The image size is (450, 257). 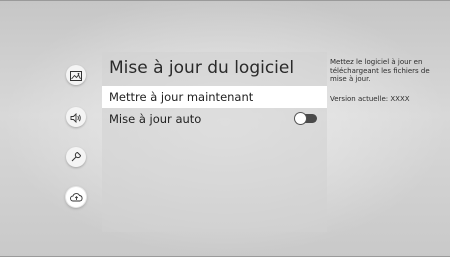 I want to click on current-version: Version actuelle: XXXX, so click(x=370, y=98).